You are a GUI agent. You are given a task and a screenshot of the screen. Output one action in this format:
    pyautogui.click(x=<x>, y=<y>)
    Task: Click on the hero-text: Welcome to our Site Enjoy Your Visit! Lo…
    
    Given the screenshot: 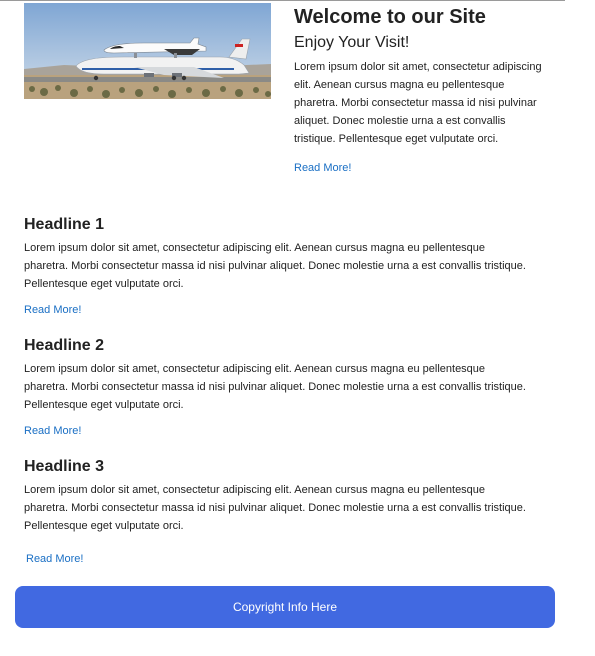 What is the action you would take?
    pyautogui.click(x=421, y=89)
    